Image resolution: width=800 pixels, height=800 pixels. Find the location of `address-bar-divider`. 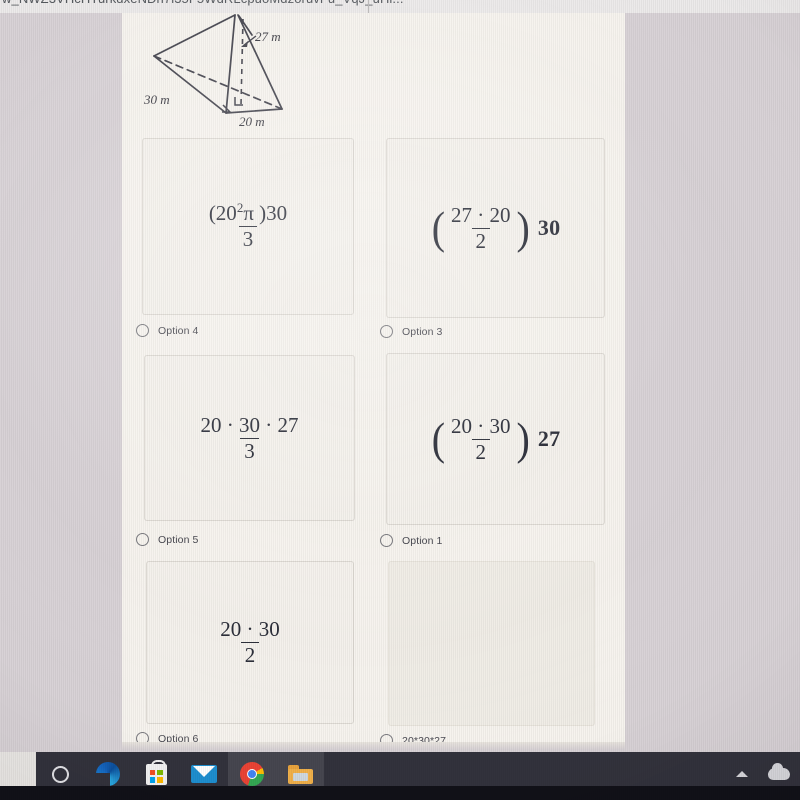

address-bar-divider is located at coordinates (368, 6).